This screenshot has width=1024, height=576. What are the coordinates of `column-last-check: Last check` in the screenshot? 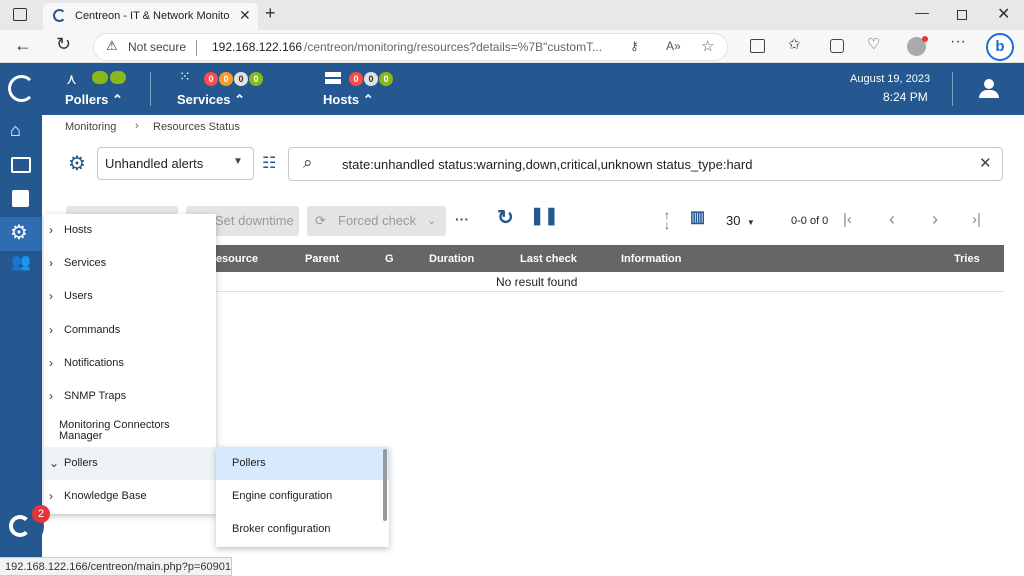 It's located at (548, 259).